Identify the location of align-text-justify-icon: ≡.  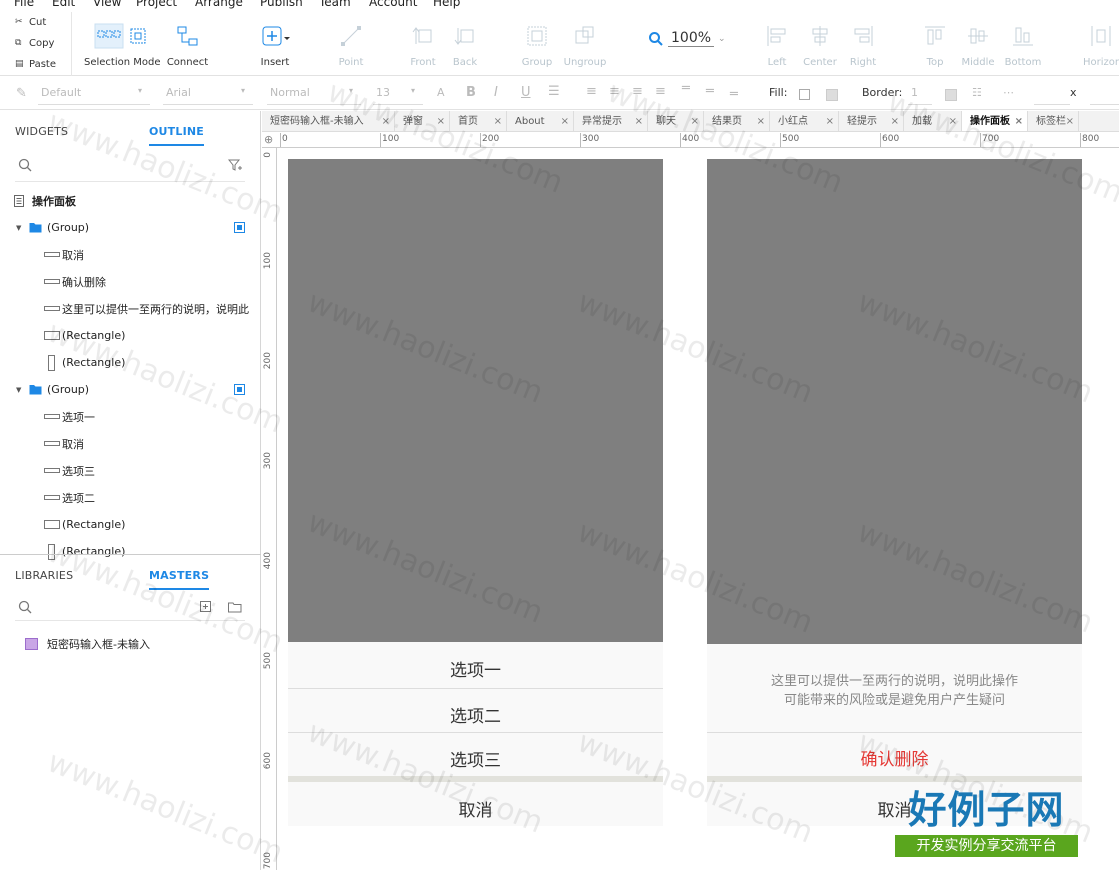
(660, 91).